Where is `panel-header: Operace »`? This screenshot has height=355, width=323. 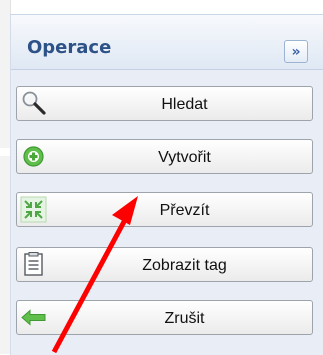 panel-header: Operace » is located at coordinates (167, 42).